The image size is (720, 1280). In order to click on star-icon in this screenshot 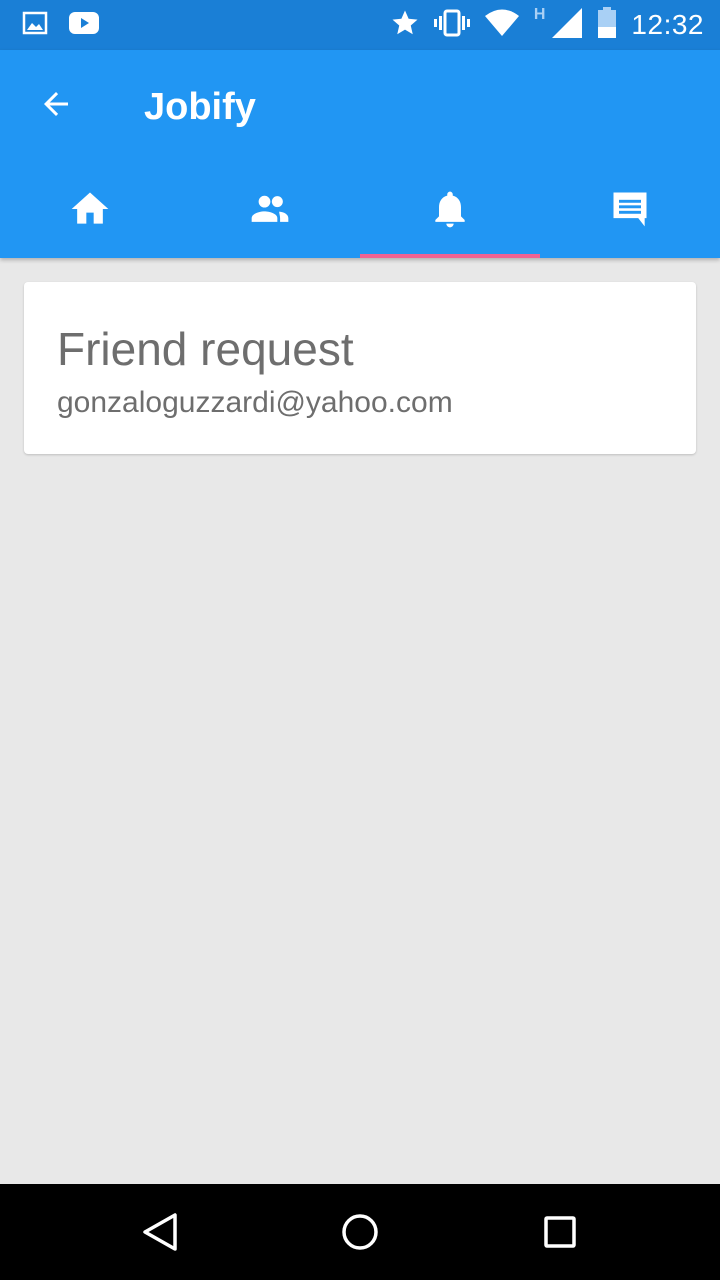, I will do `click(405, 25)`.